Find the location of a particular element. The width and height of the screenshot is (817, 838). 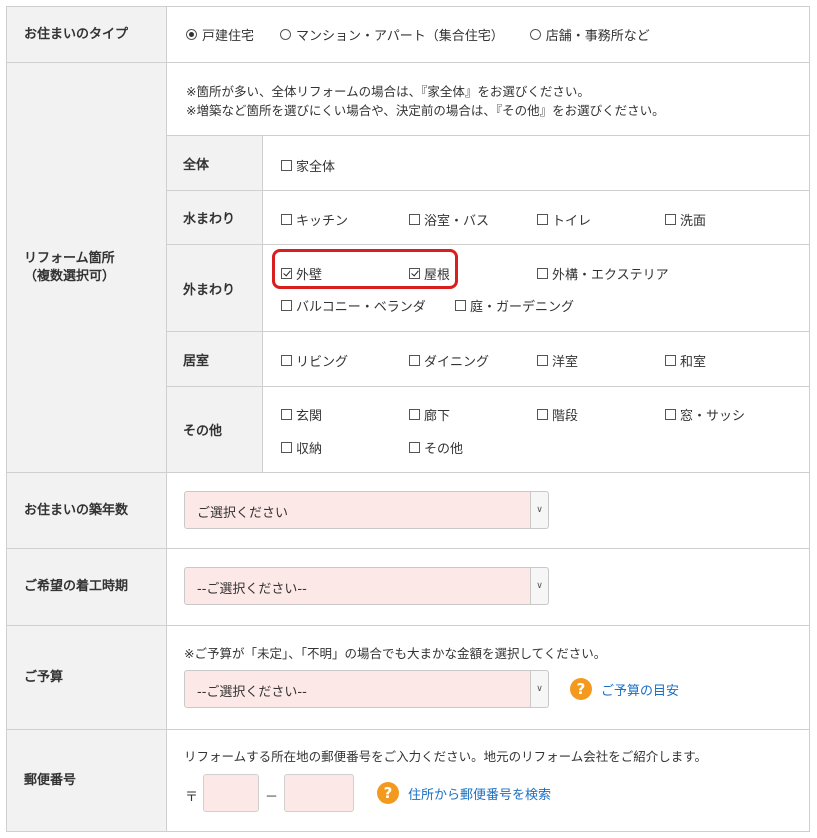

checkbox-roof: 屋根 is located at coordinates (429, 273).